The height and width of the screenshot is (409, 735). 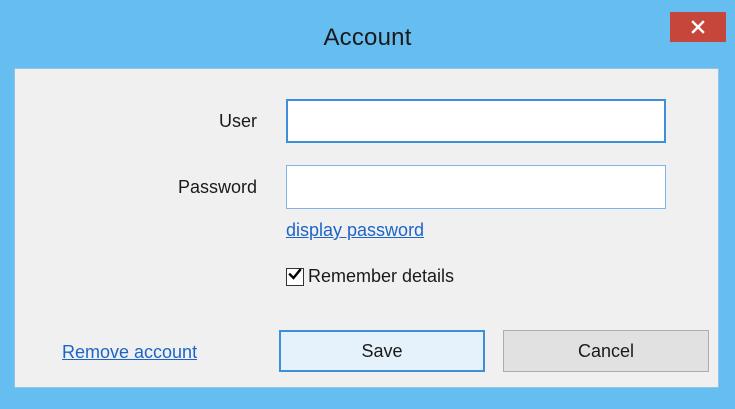 What do you see at coordinates (476, 121) in the screenshot?
I see `user-input` at bounding box center [476, 121].